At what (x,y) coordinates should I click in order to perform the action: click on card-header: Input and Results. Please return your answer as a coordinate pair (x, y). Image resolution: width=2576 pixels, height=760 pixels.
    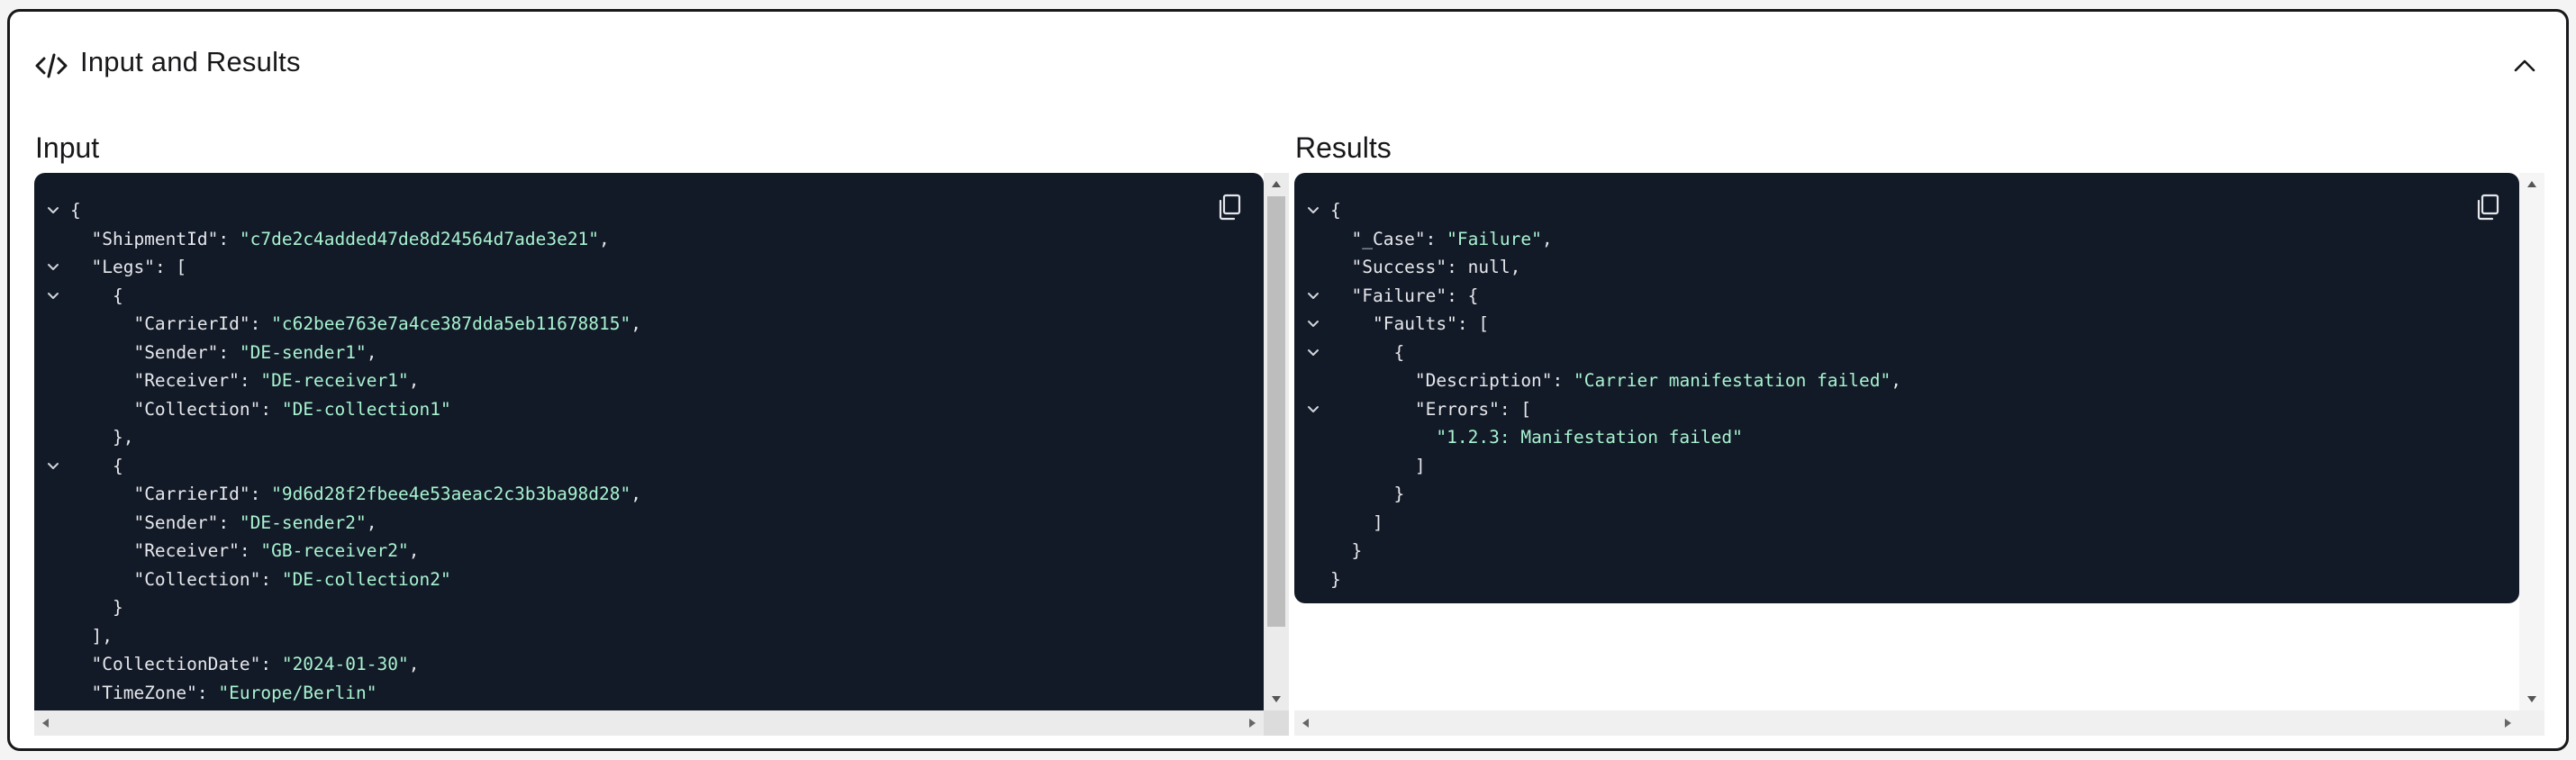
    Looking at the image, I should click on (1288, 61).